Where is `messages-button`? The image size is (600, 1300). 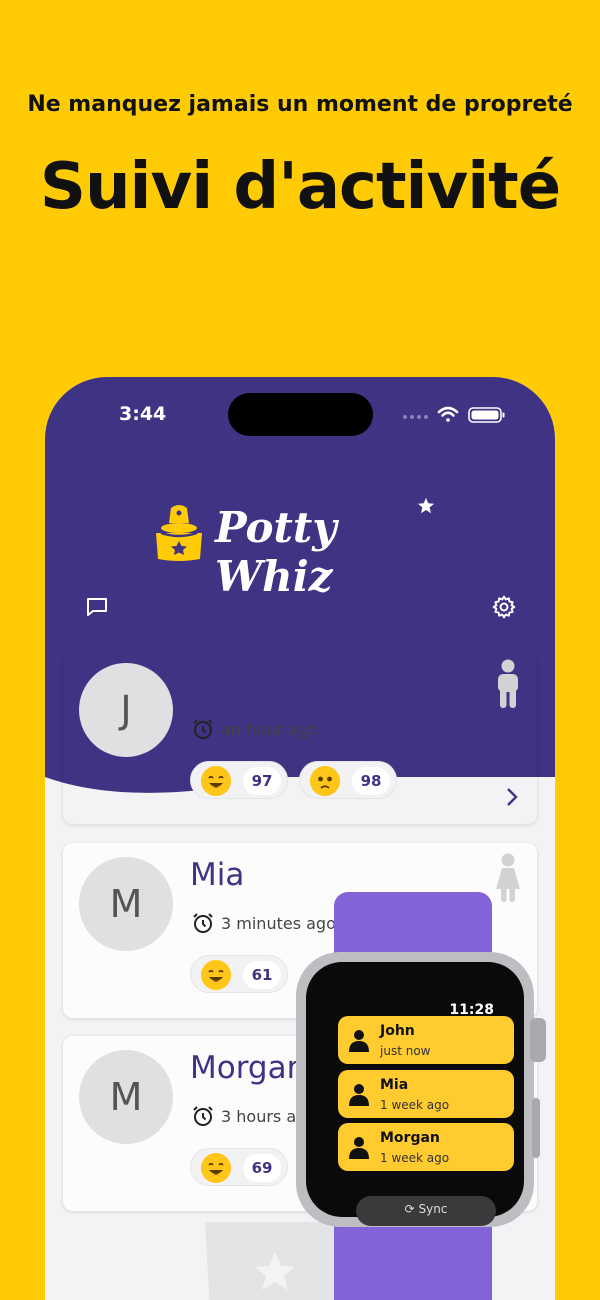
messages-button is located at coordinates (97, 607).